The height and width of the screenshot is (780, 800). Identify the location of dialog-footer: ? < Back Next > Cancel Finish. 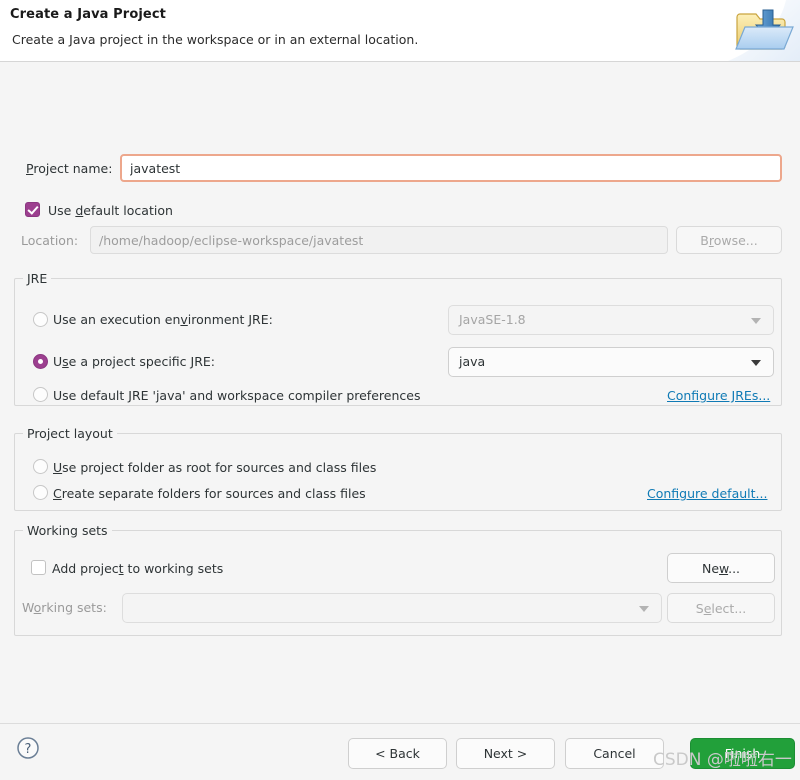
(400, 751).